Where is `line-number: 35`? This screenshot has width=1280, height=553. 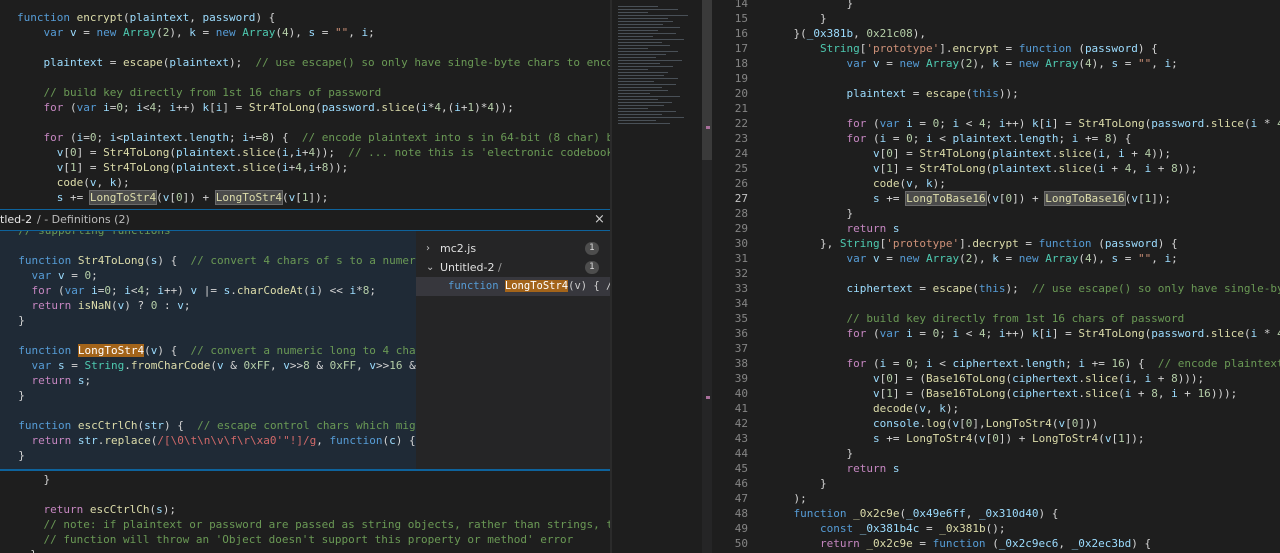
line-number: 35 is located at coordinates (741, 318).